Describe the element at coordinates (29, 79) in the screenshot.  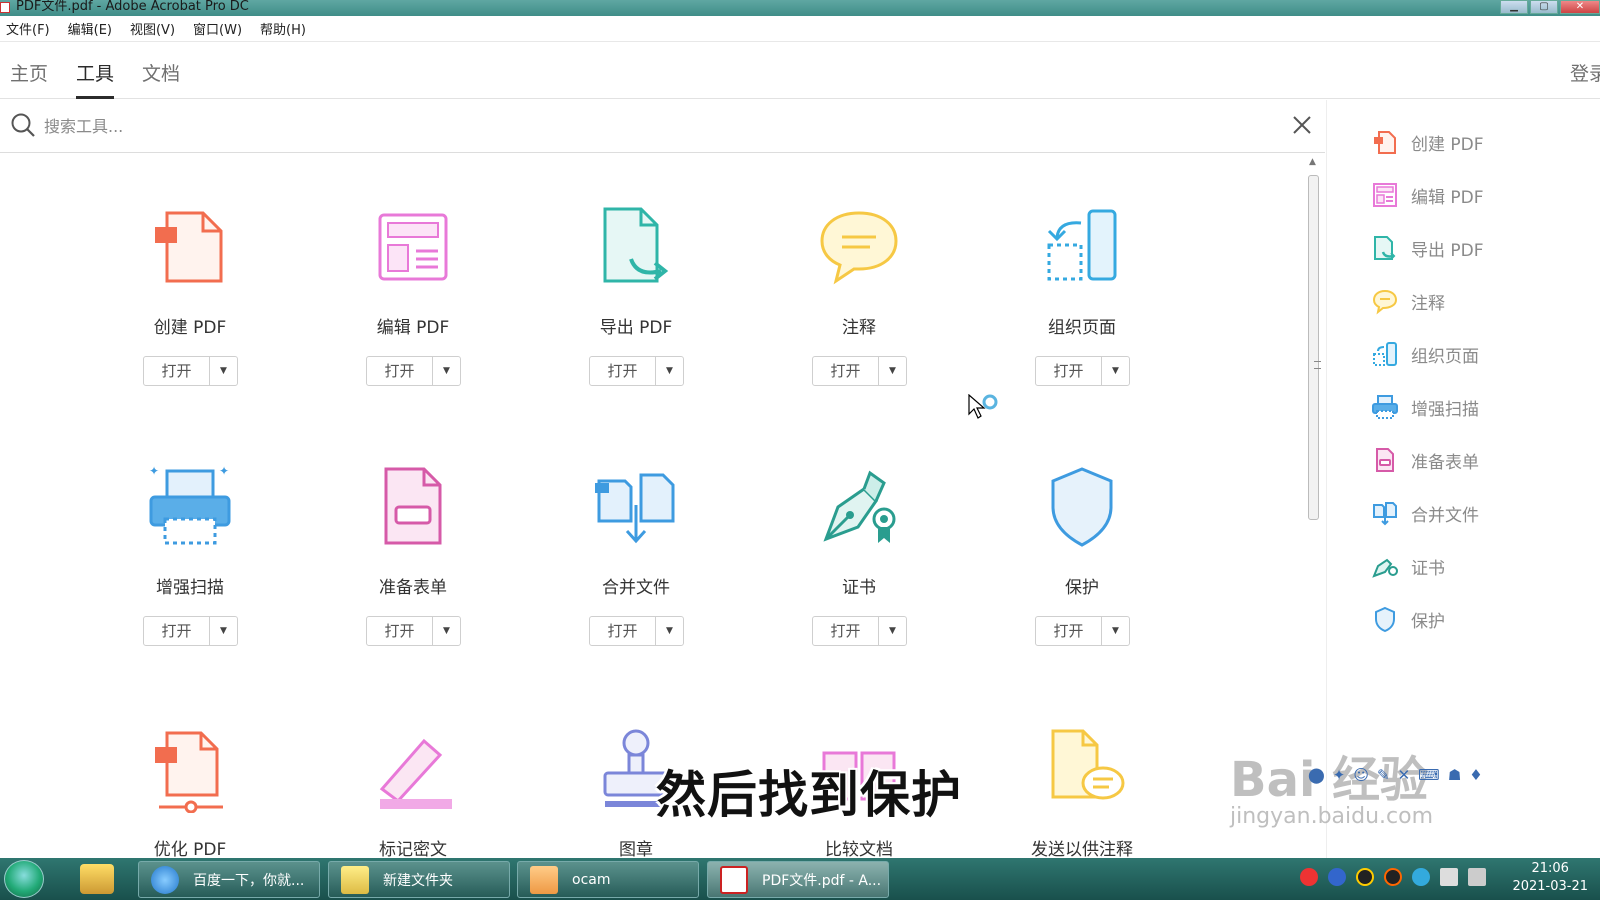
I see `tab-home: 主页` at that location.